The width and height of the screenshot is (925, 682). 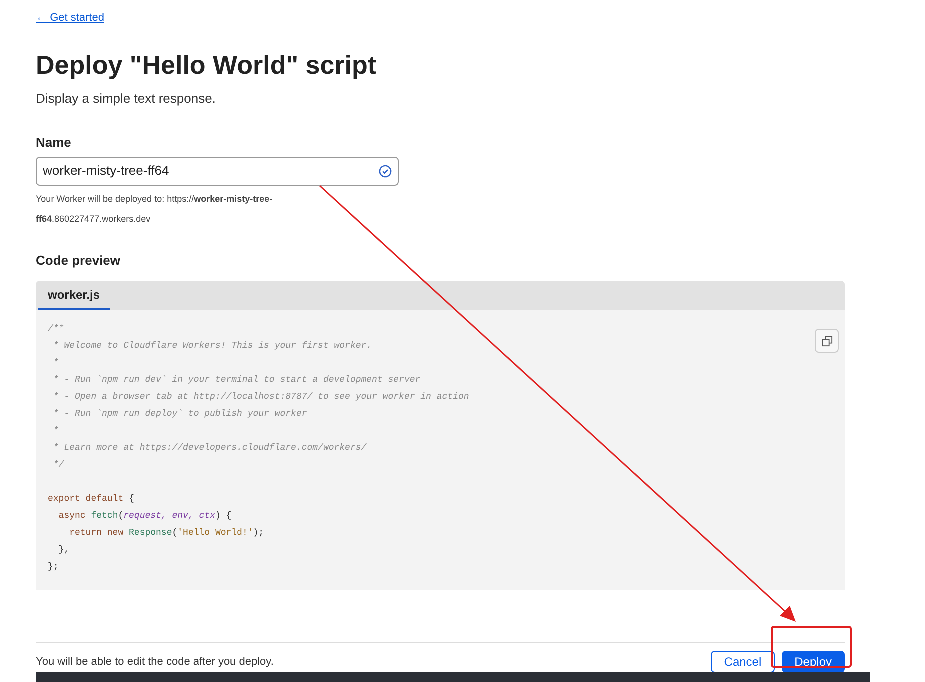 I want to click on code-line: };, so click(x=53, y=567).